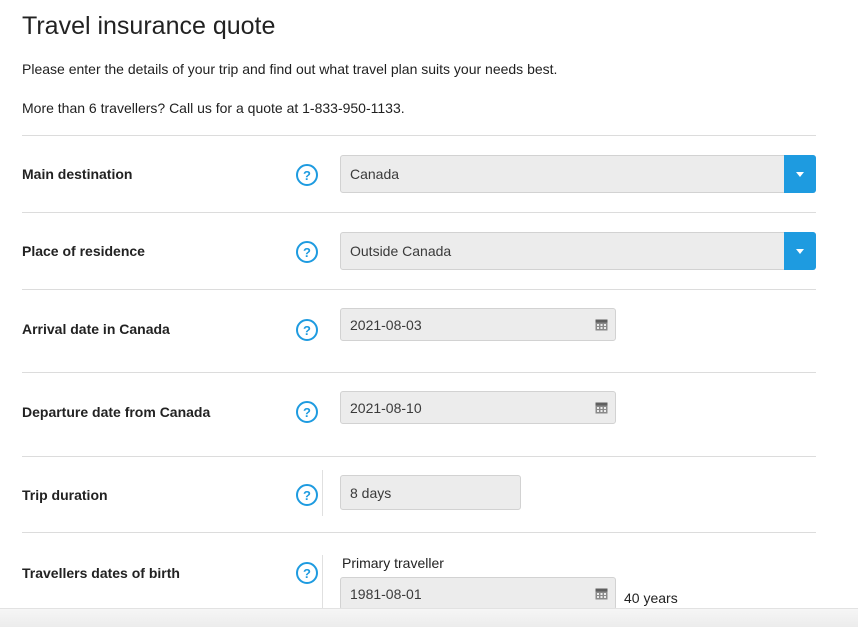  I want to click on row-place-of-residence: Place of residence ? Outside Canada, so click(419, 251).